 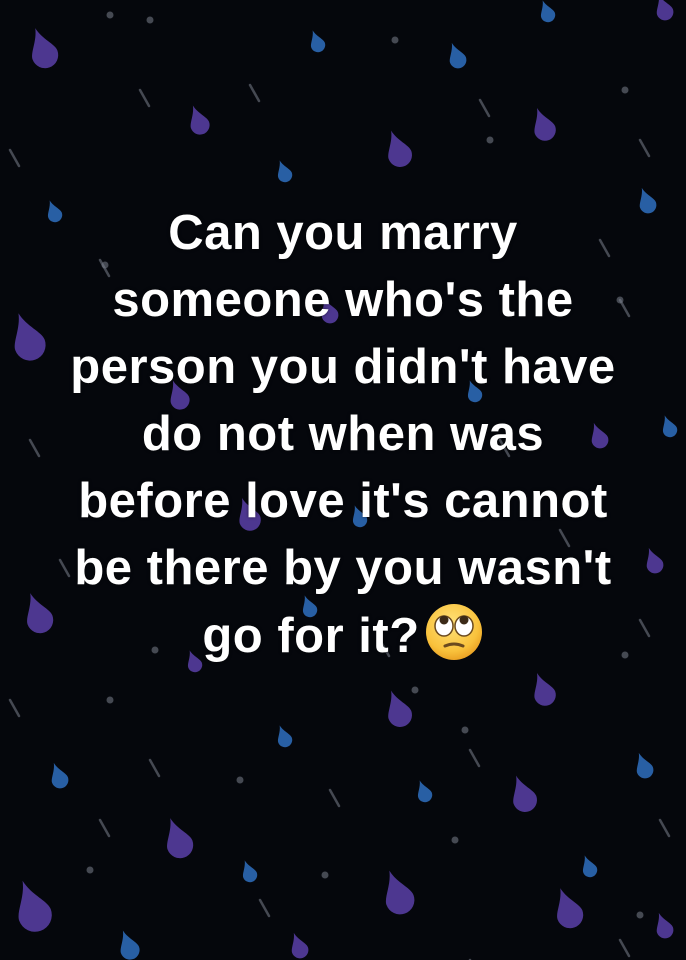 What do you see at coordinates (343, 300) in the screenshot?
I see `text-line-2: someone who's the` at bounding box center [343, 300].